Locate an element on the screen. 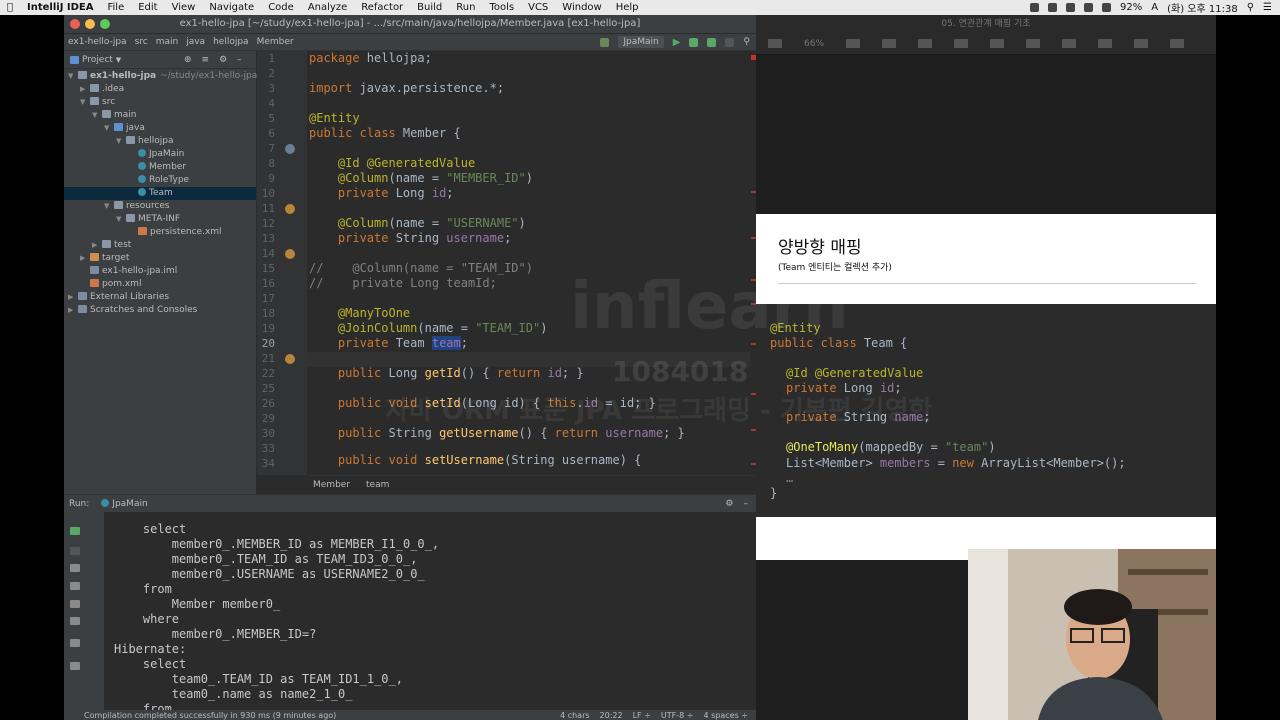 This screenshot has height=720, width=1280. keynote-live-icon is located at coordinates (925, 43).